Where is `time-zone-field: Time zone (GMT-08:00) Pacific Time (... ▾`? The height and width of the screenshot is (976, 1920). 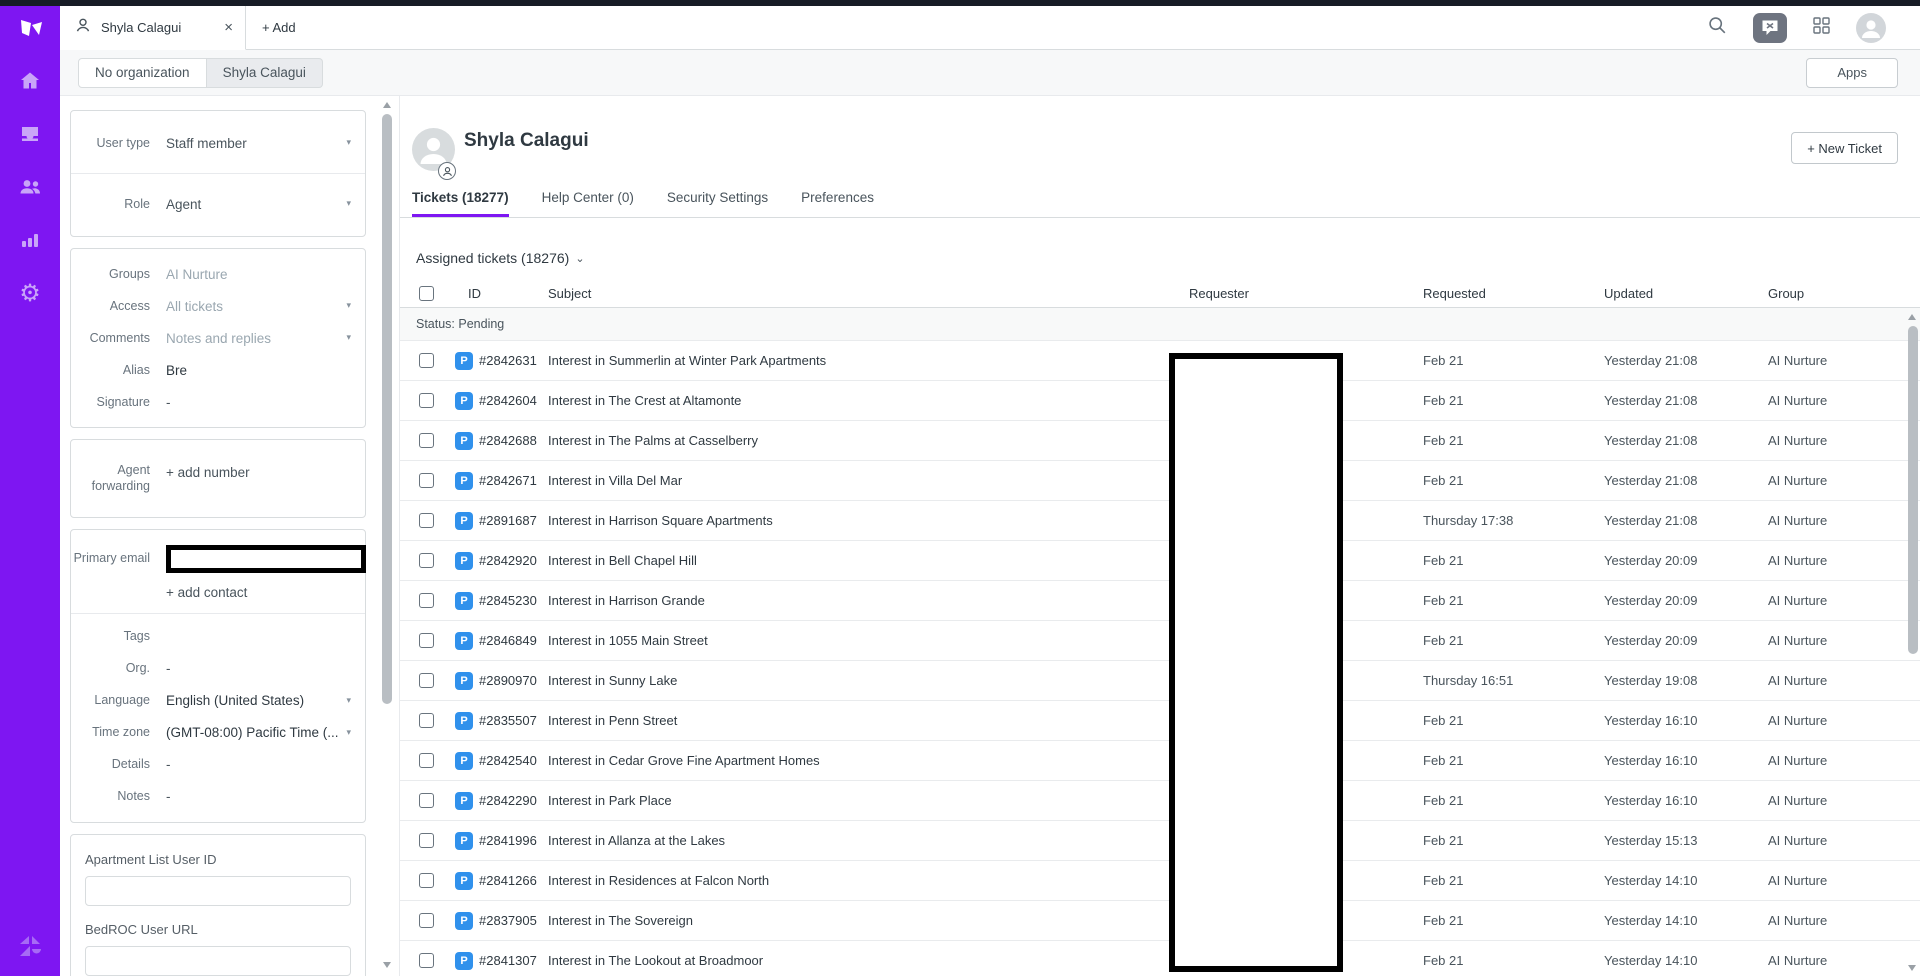
time-zone-field: Time zone (GMT-08:00) Pacific Time (... ▾ is located at coordinates (218, 733).